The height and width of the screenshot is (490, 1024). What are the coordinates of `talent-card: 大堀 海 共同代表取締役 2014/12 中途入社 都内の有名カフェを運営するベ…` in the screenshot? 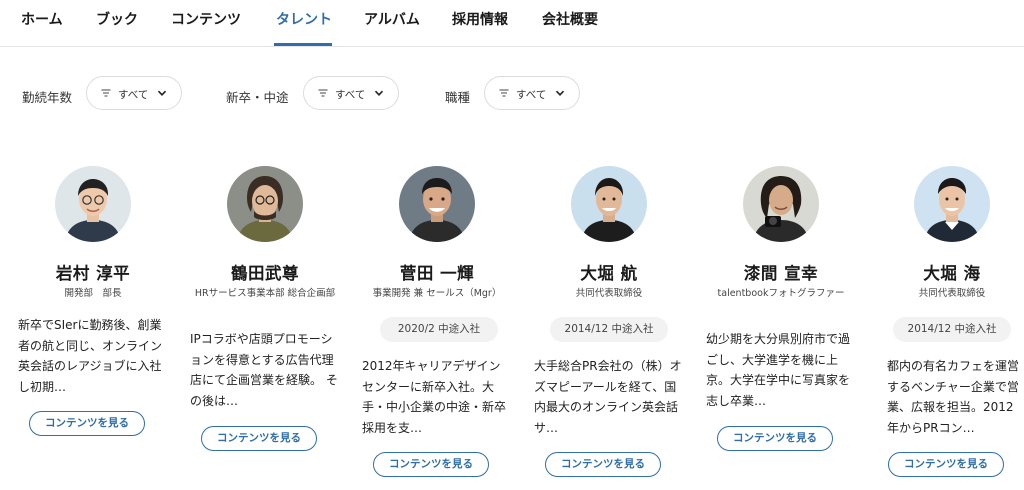 It's located at (950, 328).